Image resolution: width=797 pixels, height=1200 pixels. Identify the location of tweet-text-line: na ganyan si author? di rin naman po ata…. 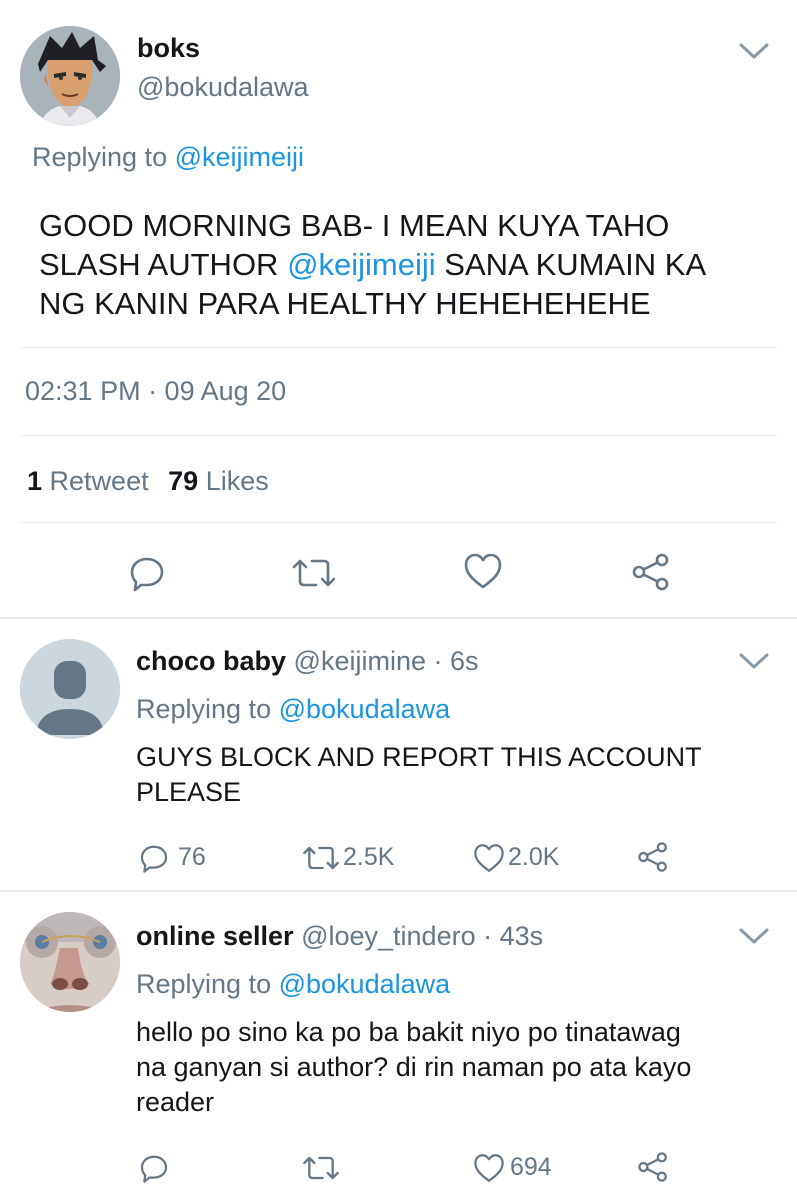
(414, 1067).